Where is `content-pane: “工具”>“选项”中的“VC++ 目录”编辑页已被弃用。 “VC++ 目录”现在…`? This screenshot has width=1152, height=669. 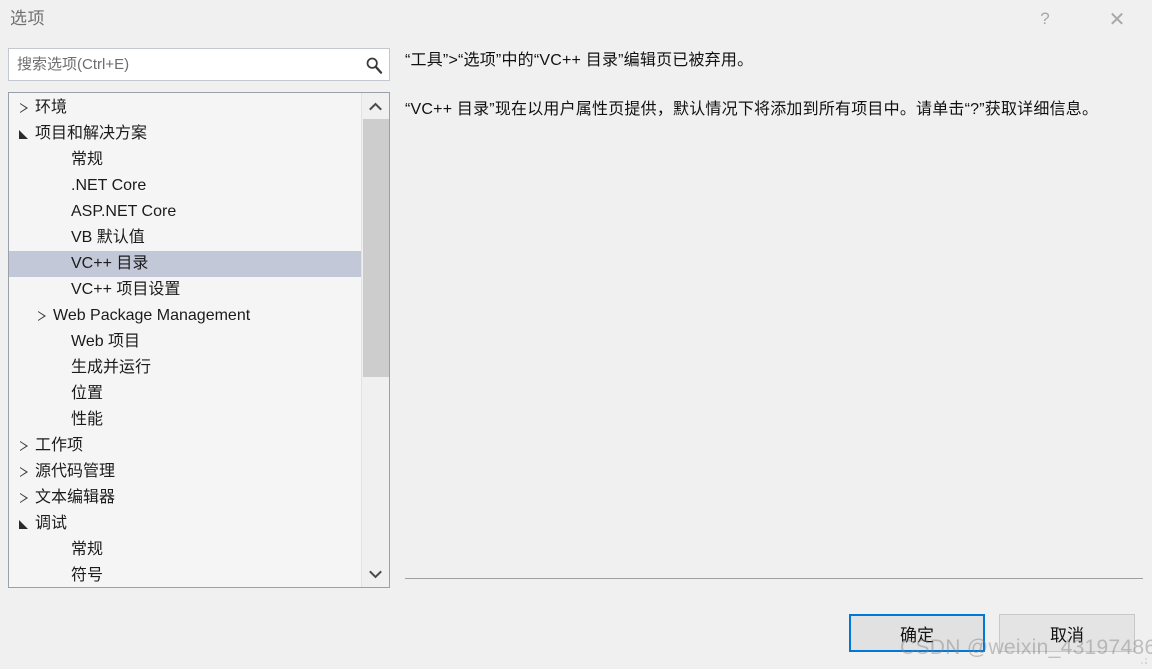 content-pane: “工具”>“选项”中的“VC++ 目录”编辑页已被弃用。 “VC++ 目录”现在… is located at coordinates (772, 85).